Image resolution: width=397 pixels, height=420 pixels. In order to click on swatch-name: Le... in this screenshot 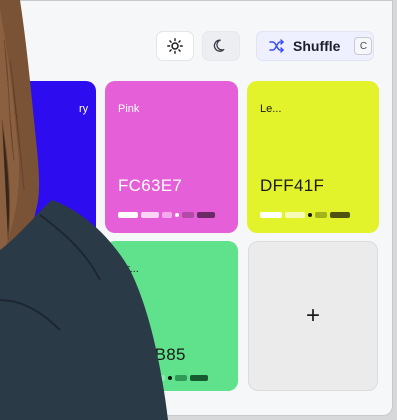, I will do `click(271, 109)`.